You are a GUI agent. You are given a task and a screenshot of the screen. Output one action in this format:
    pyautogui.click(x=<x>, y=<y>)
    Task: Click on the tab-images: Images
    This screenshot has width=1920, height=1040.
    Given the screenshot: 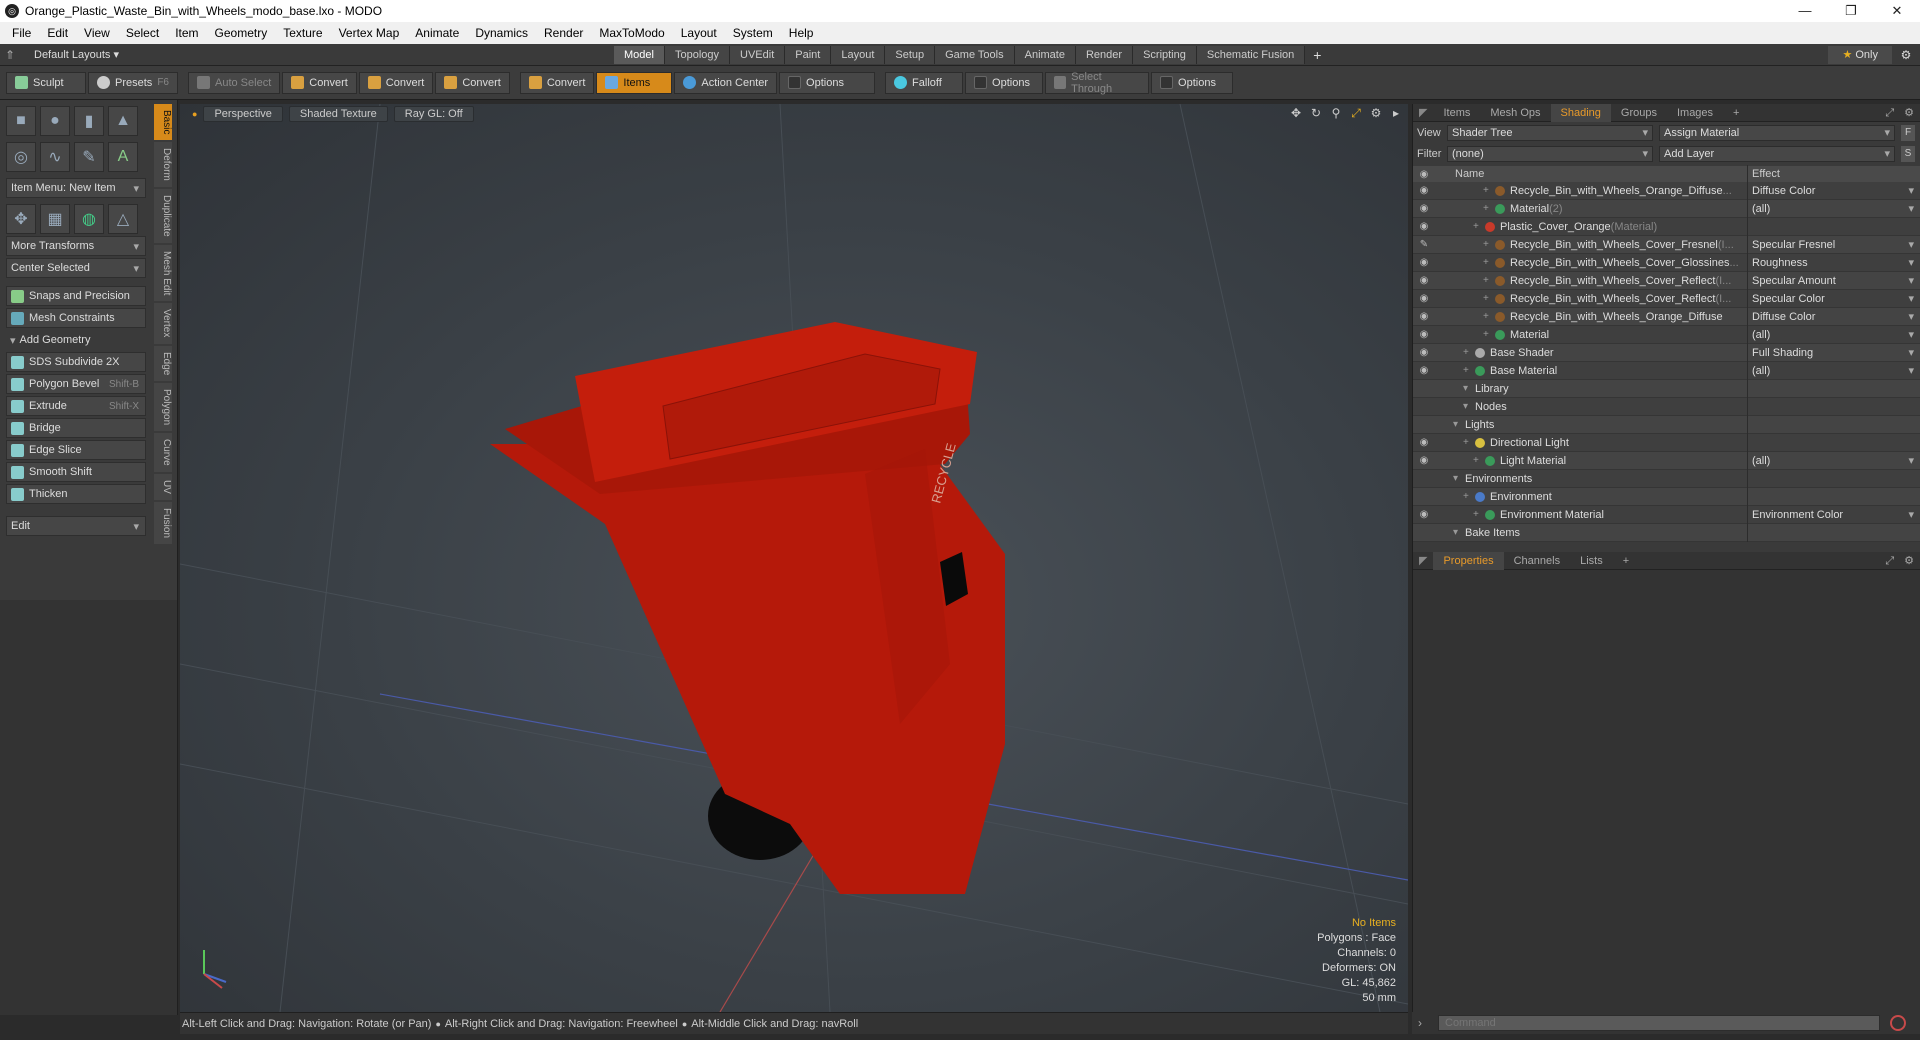 What is the action you would take?
    pyautogui.click(x=1695, y=113)
    